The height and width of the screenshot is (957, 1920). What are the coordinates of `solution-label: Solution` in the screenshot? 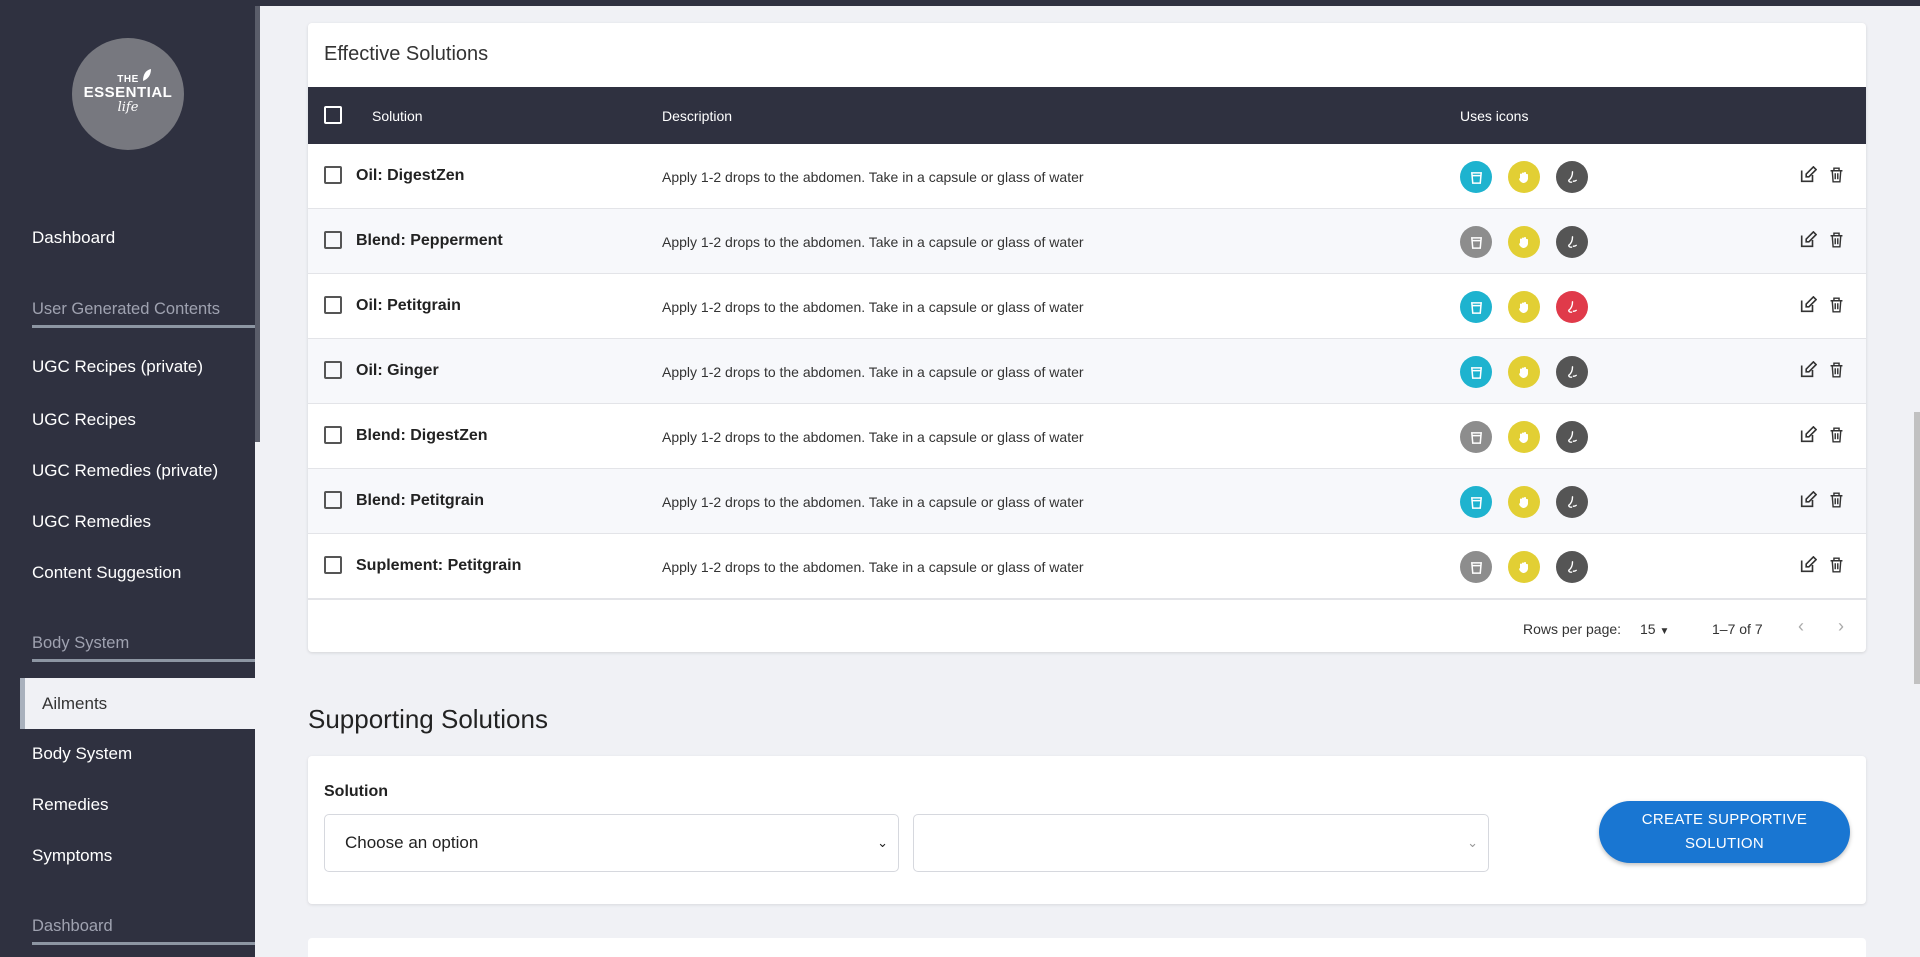 It's located at (356, 791).